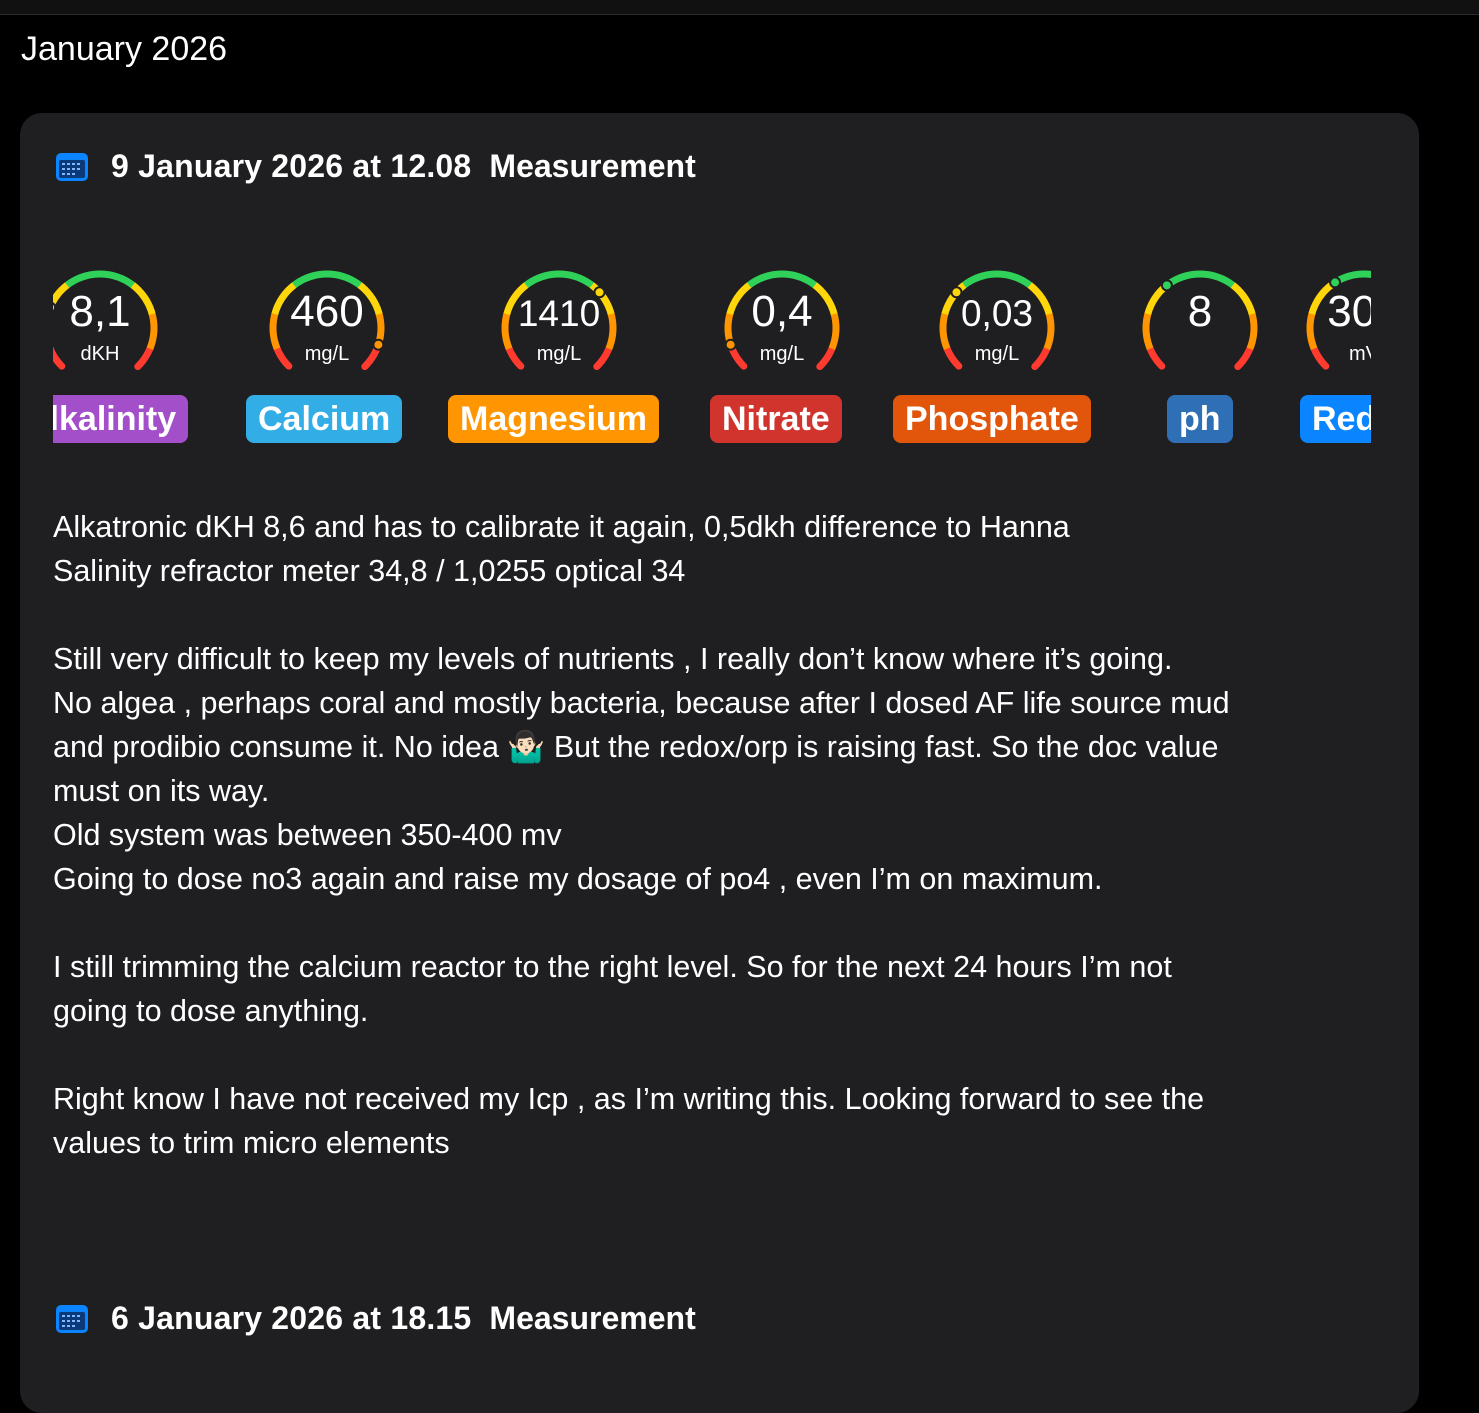 Image resolution: width=1479 pixels, height=1413 pixels. I want to click on label-phosphate: Phosphate, so click(992, 419).